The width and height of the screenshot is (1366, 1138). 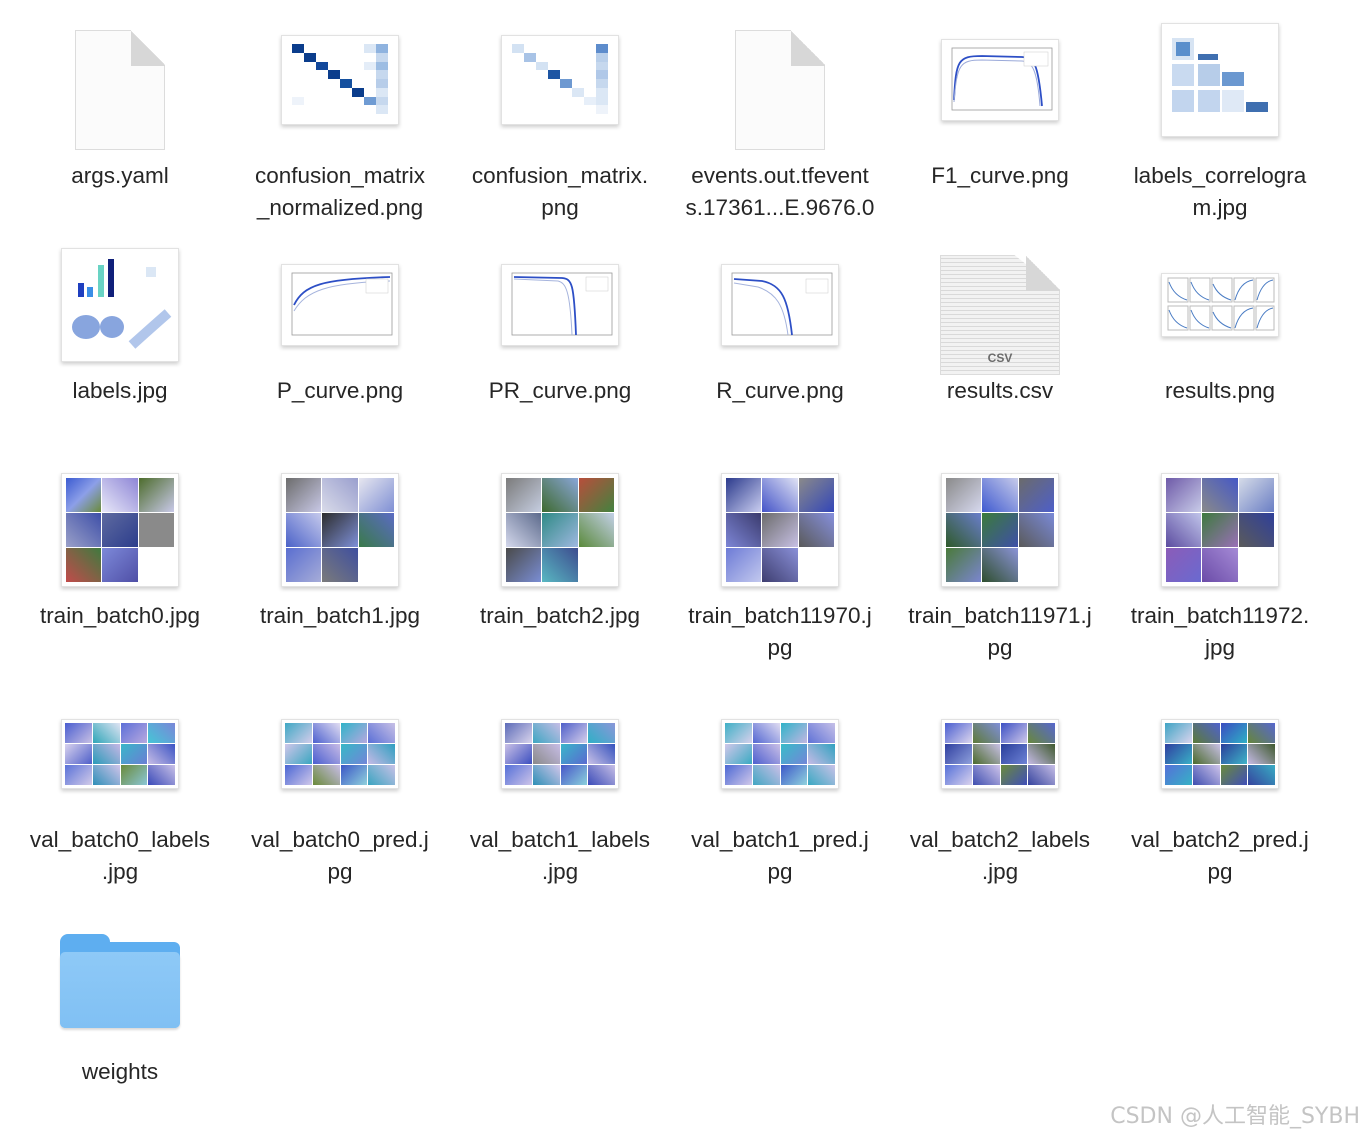 What do you see at coordinates (1220, 175) in the screenshot?
I see `file-name-line-1: labels_correlogra` at bounding box center [1220, 175].